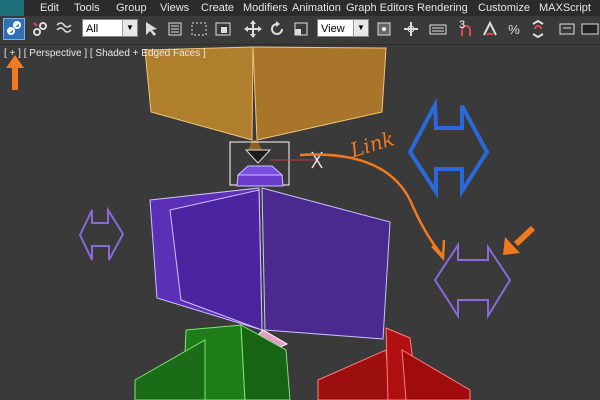  What do you see at coordinates (15, 72) in the screenshot?
I see `orange-pointer-arrow-icon` at bounding box center [15, 72].